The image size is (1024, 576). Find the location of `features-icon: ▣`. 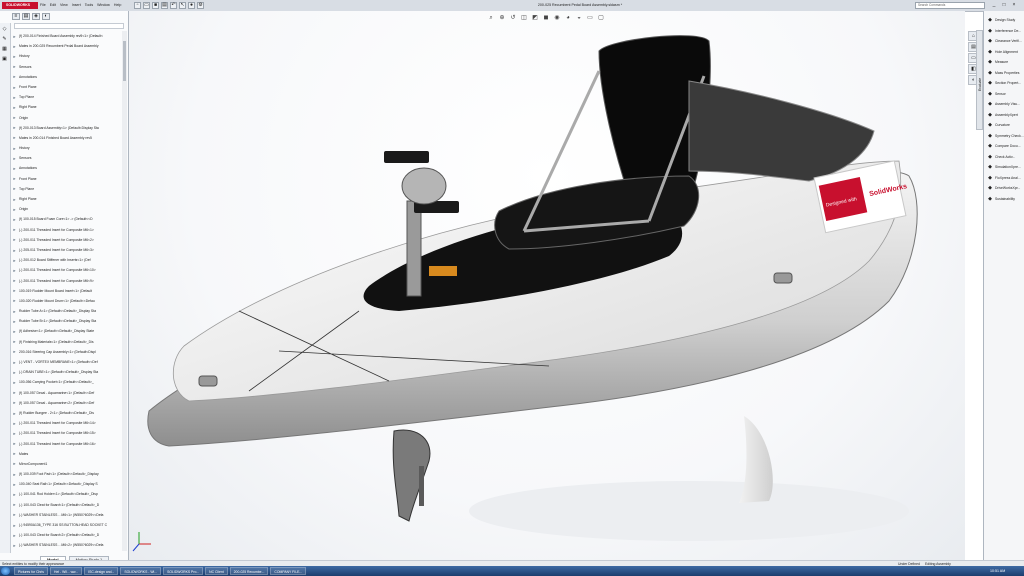

features-icon: ▣ is located at coordinates (4, 59).